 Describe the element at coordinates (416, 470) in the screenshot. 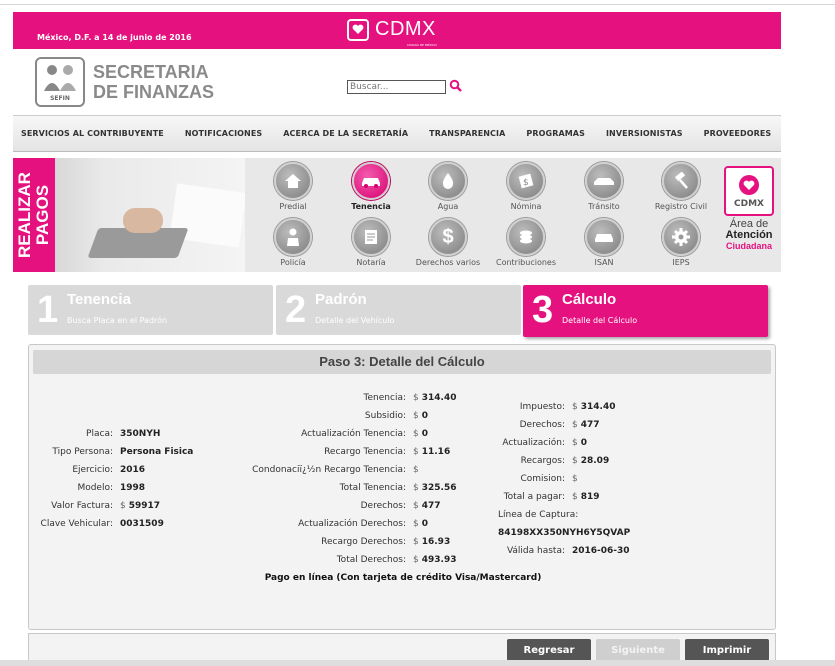

I see `value-condonacion-recargo: $` at that location.